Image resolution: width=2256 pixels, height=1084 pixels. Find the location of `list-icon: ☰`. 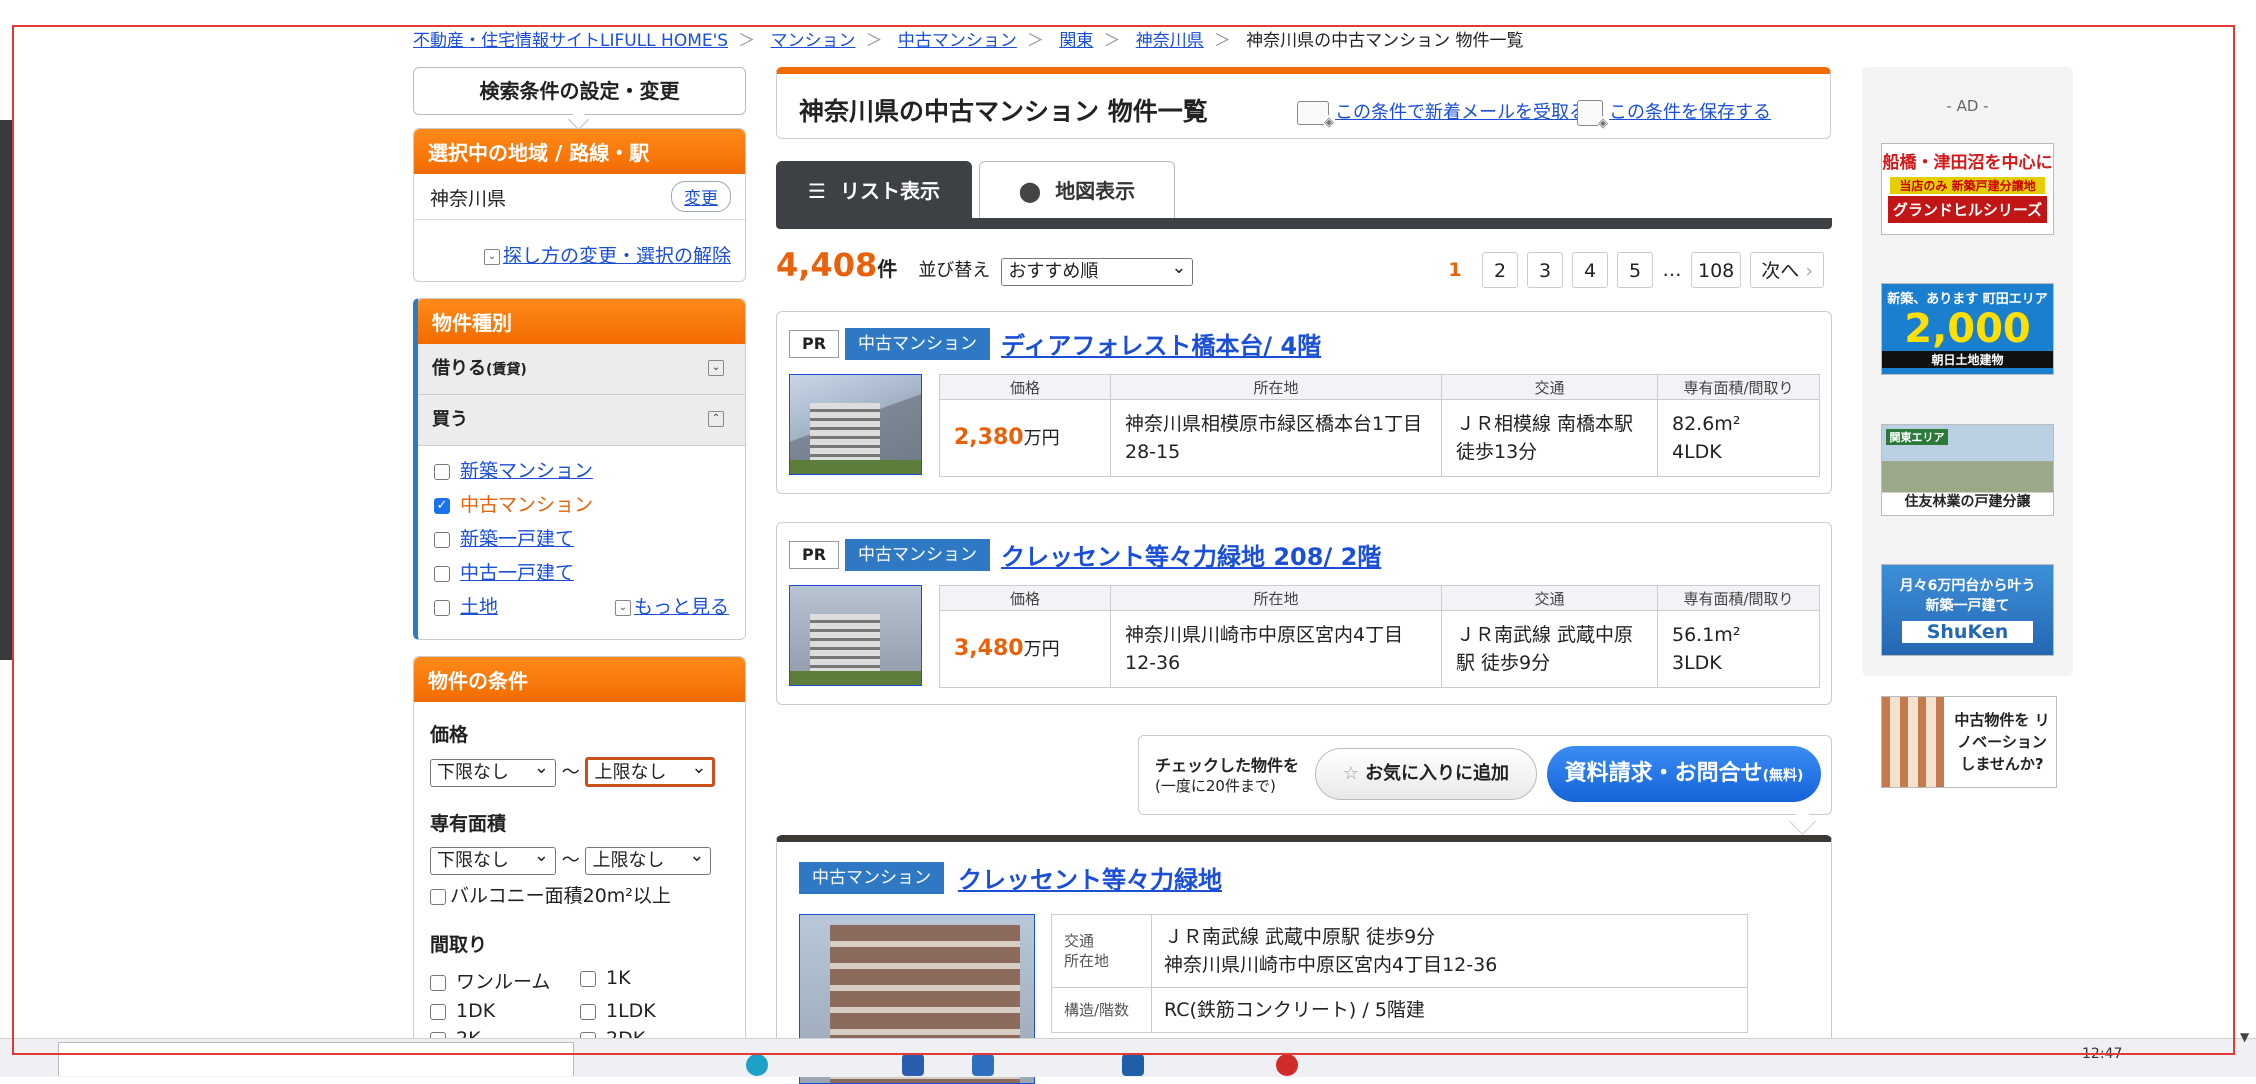

list-icon: ☰ is located at coordinates (817, 191).